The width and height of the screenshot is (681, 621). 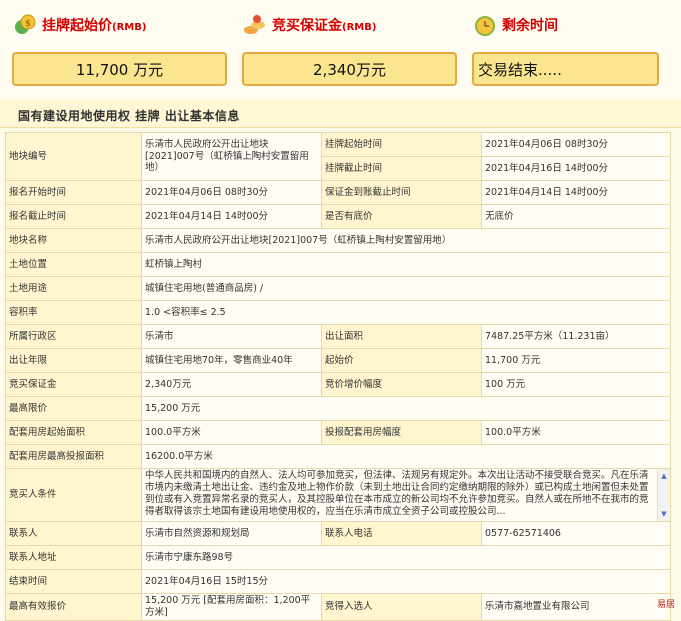 I want to click on table-row: 联系人 乐清市自然资源和规划局 联系人电话 0577-62571406, so click(x=338, y=533).